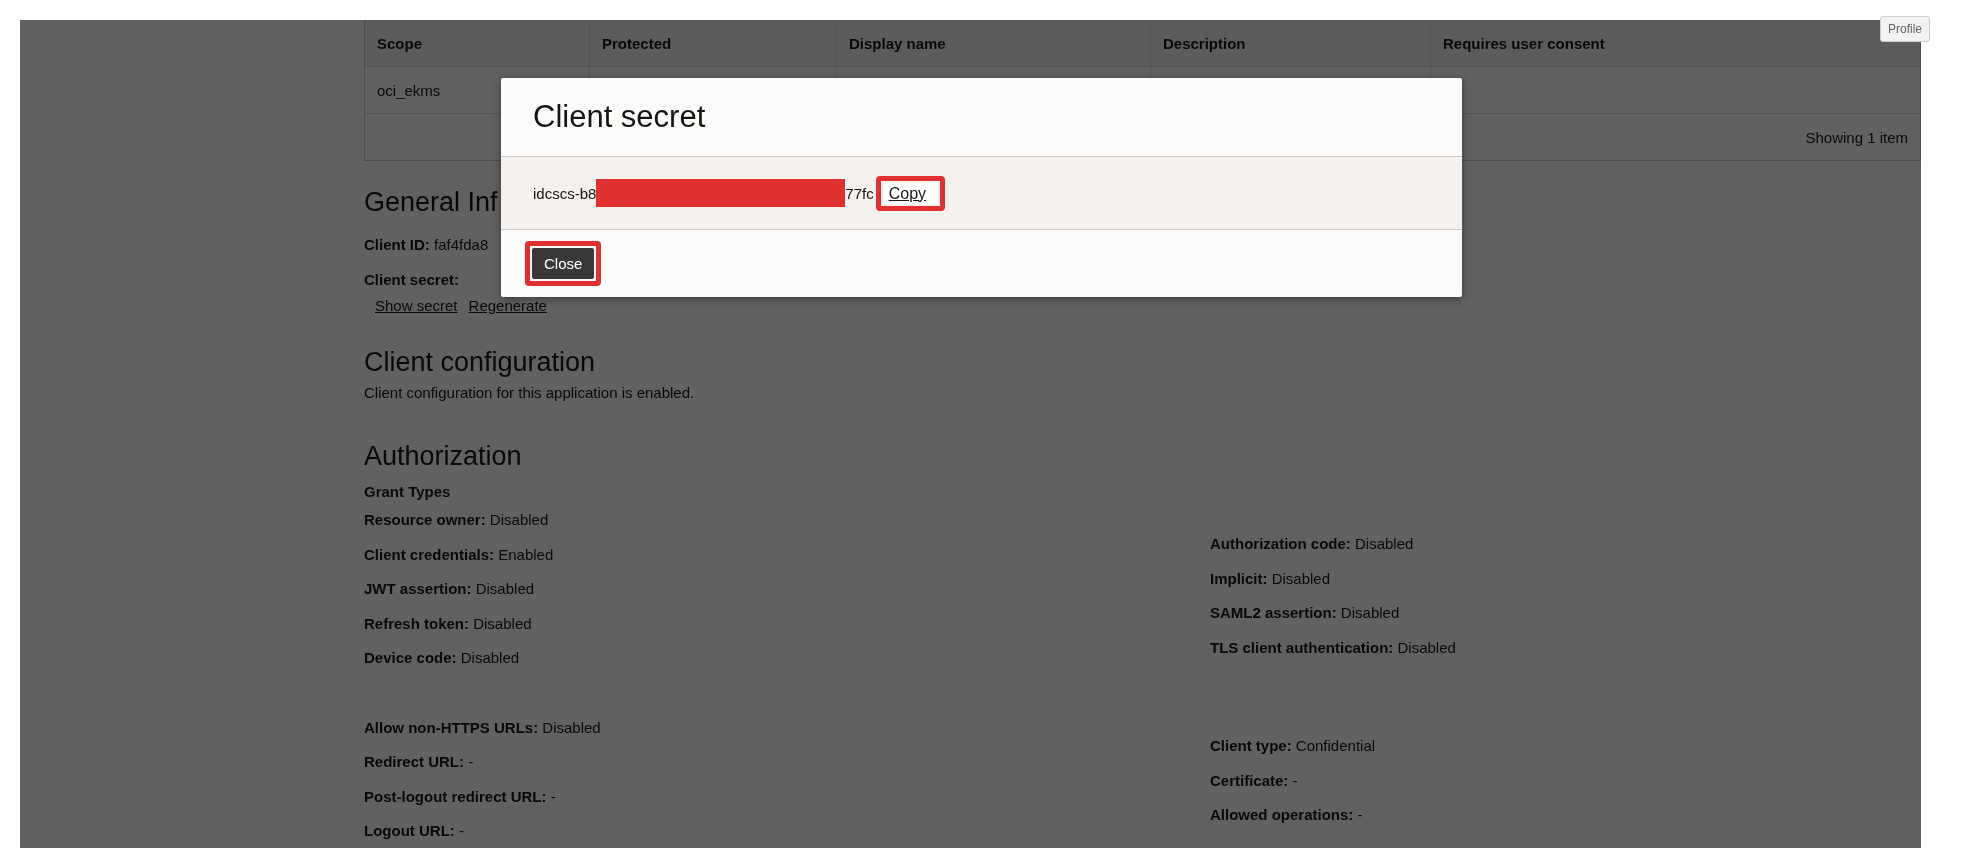 The width and height of the screenshot is (1963, 868). Describe the element at coordinates (1204, 43) in the screenshot. I see `column-header: Description` at that location.